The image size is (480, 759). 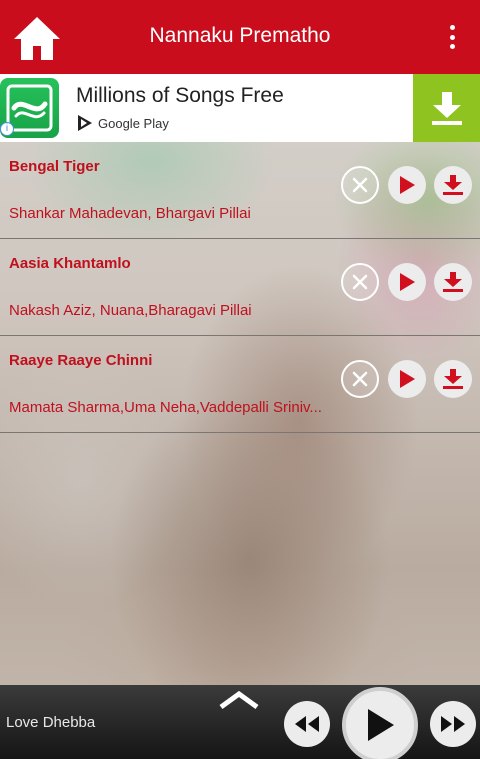 What do you see at coordinates (7, 129) in the screenshot?
I see `ad-info-icon: i` at bounding box center [7, 129].